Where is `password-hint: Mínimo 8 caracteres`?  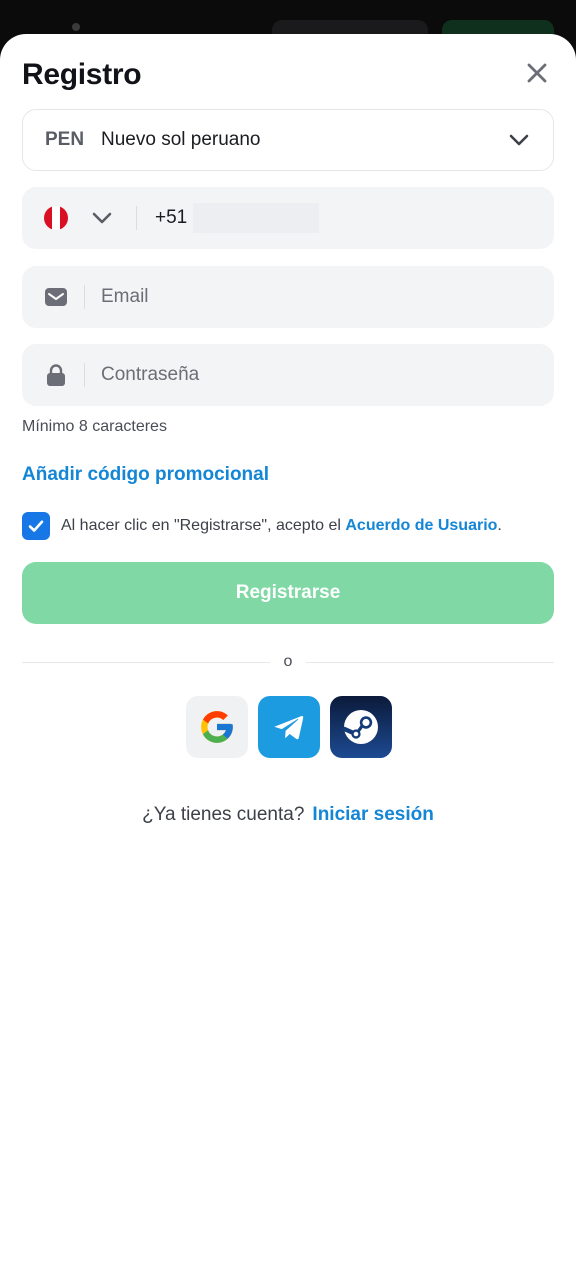
password-hint: Mínimo 8 caracteres is located at coordinates (94, 426).